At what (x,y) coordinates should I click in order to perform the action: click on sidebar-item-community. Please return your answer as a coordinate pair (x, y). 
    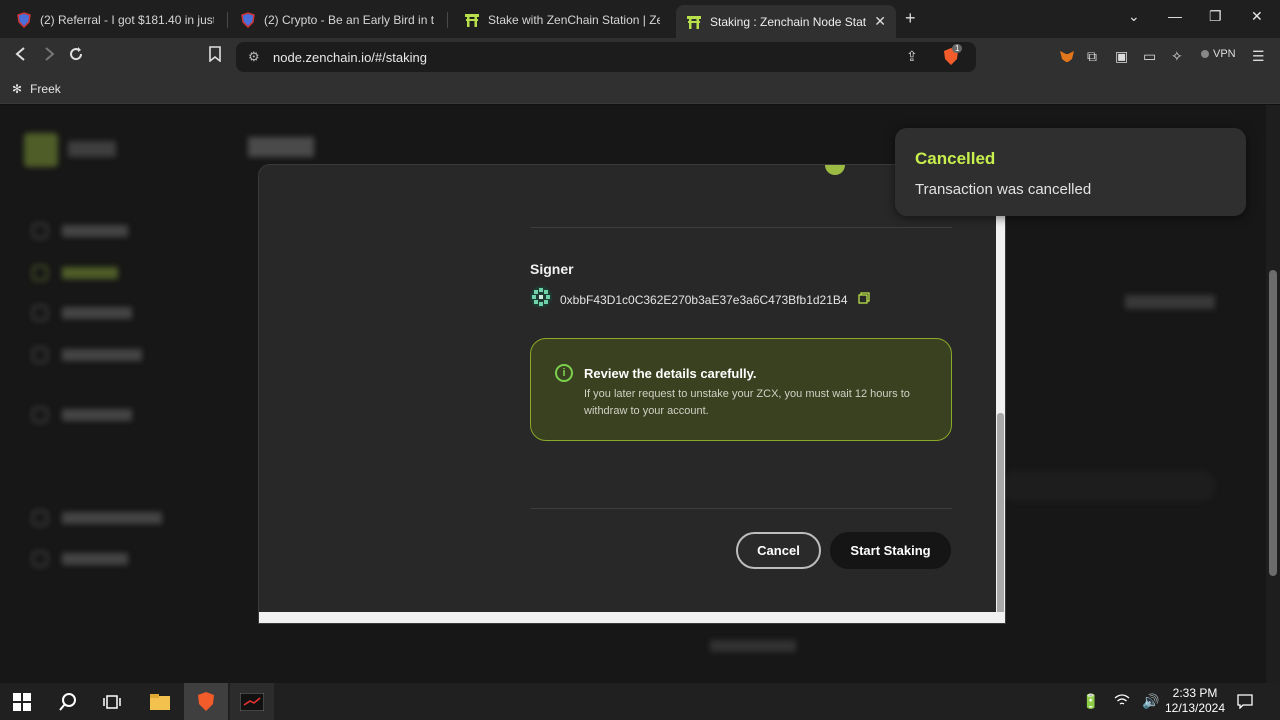
    Looking at the image, I should click on (87, 355).